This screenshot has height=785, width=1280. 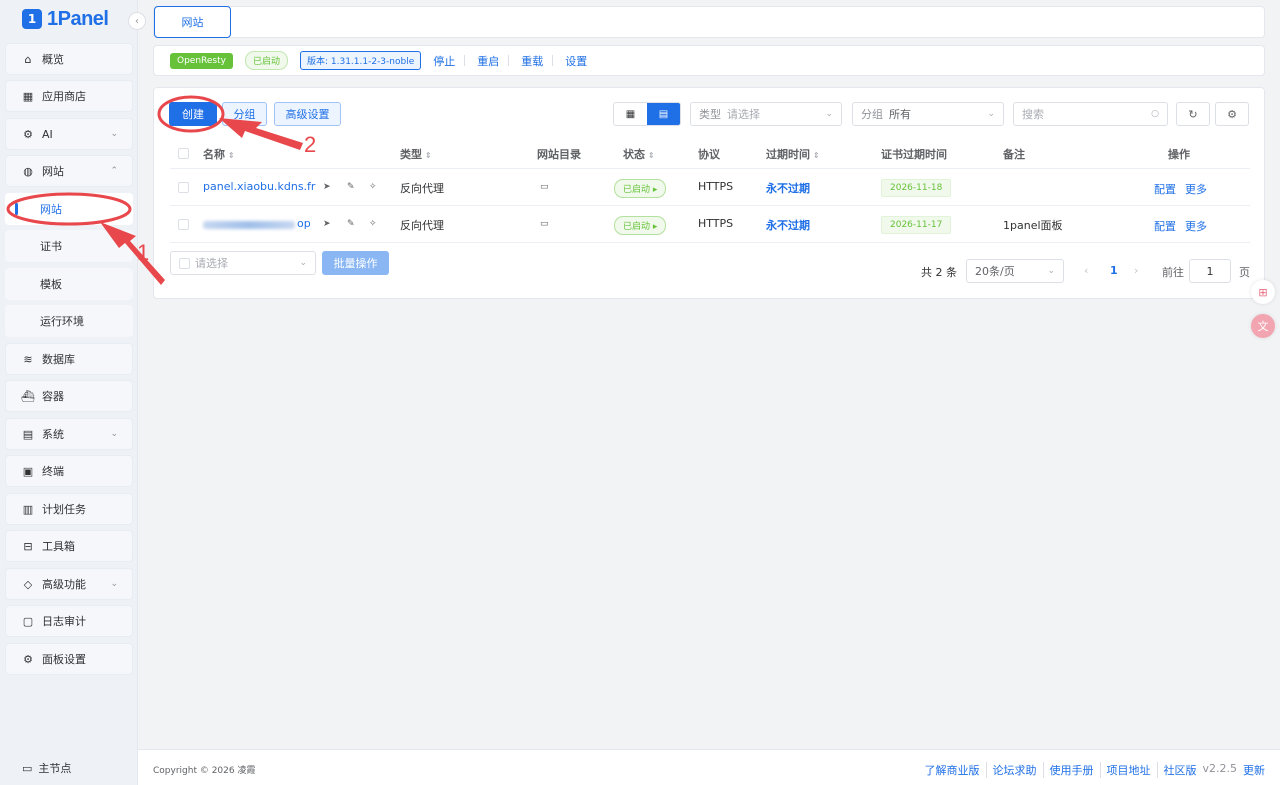 What do you see at coordinates (69, 396) in the screenshot?
I see `sidebar-item-containers: ⛴ 容器` at bounding box center [69, 396].